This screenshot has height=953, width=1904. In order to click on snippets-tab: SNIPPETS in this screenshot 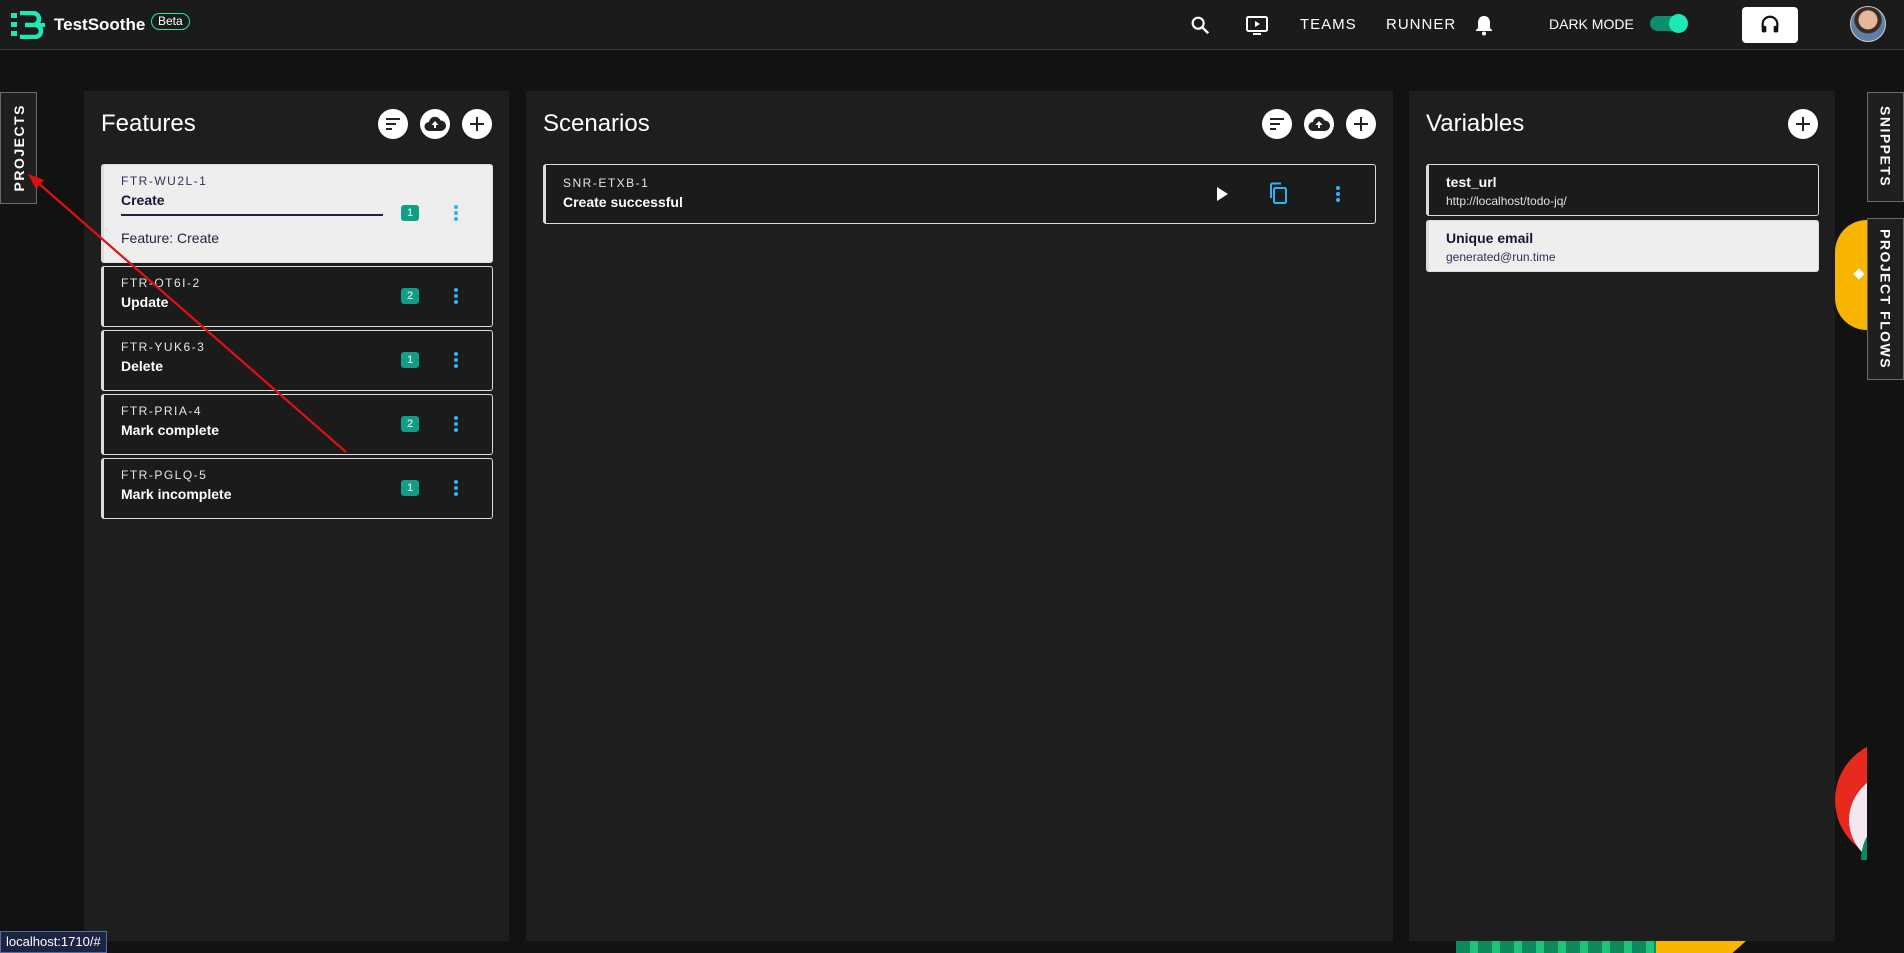, I will do `click(1885, 147)`.